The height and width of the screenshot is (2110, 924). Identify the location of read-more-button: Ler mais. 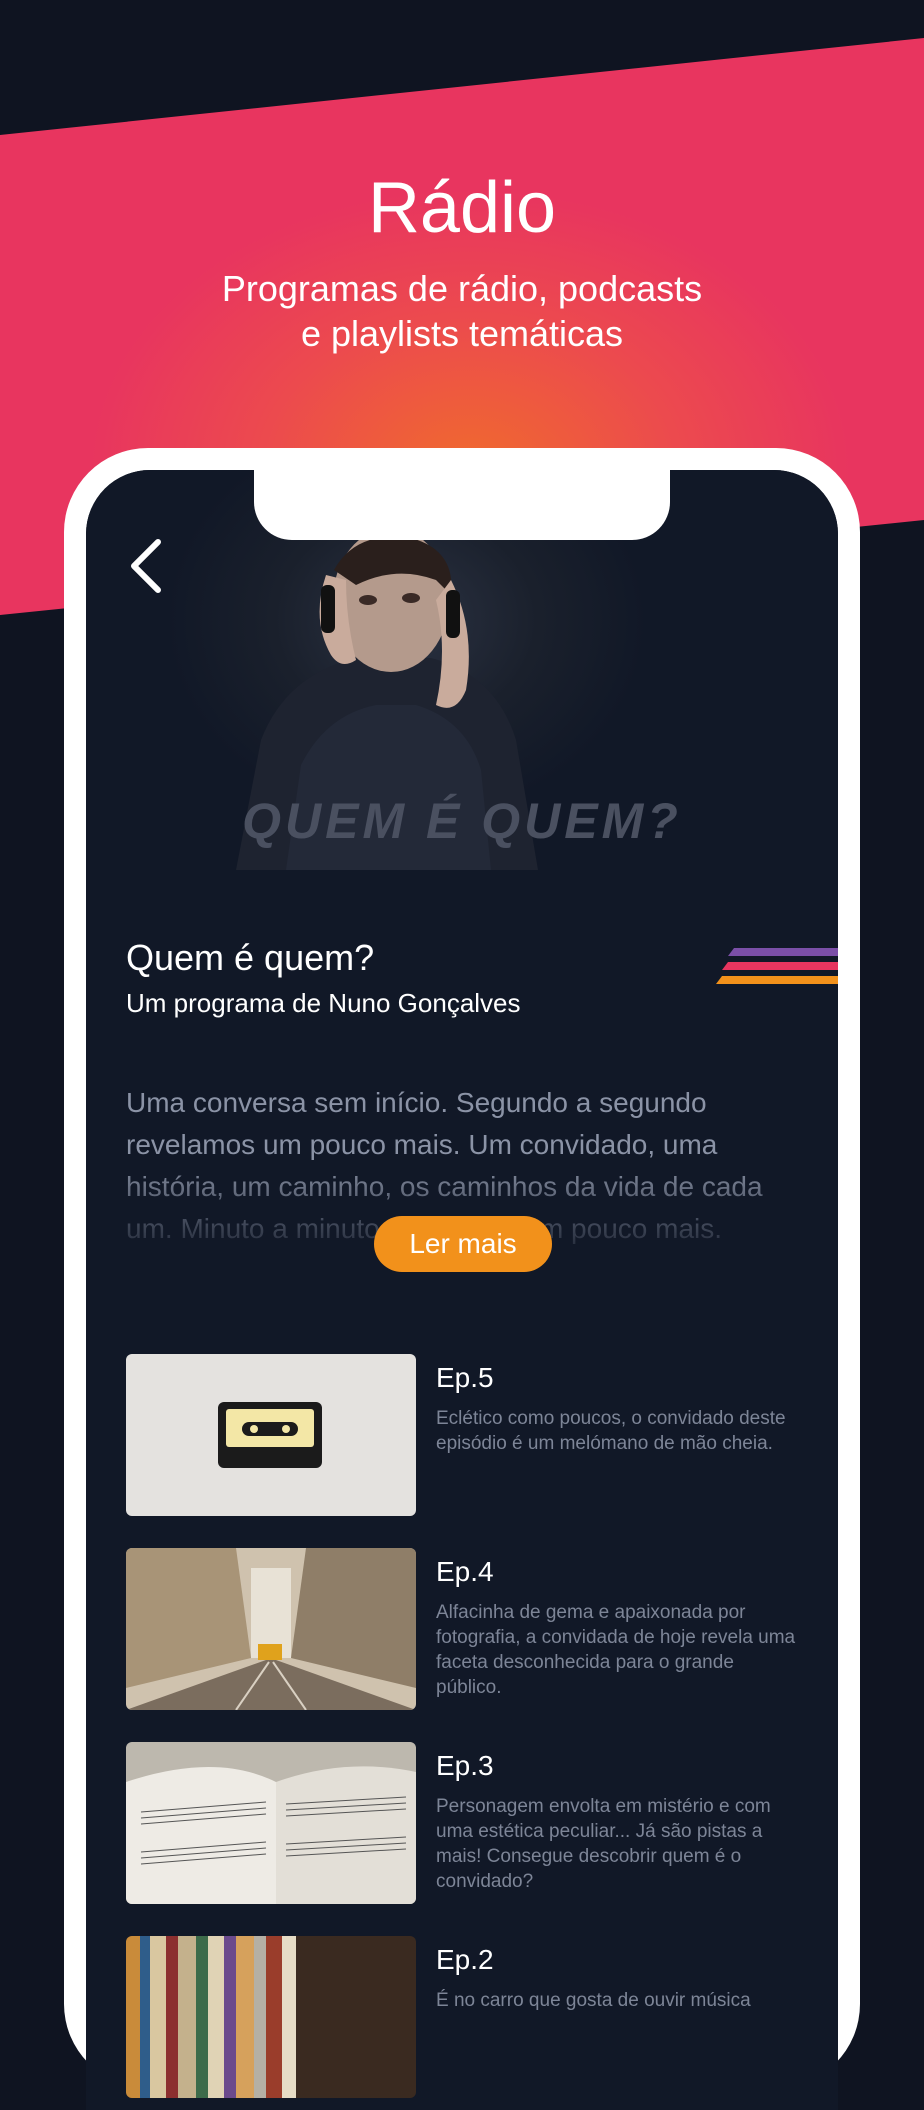
(463, 1244).